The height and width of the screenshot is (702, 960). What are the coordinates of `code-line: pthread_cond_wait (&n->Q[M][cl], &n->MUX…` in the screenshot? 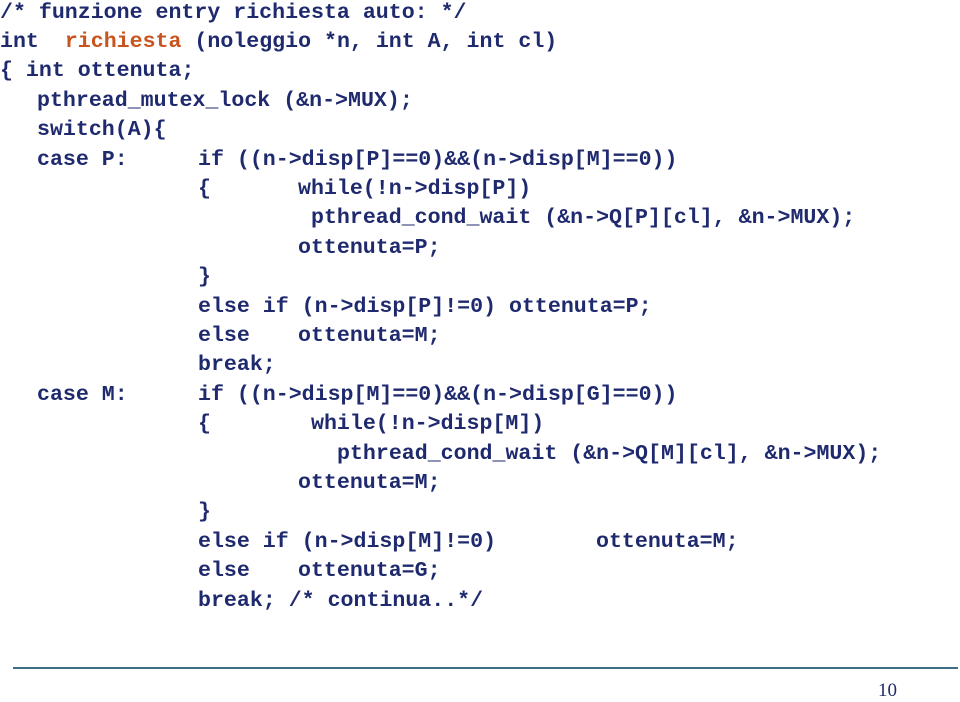 It's located at (609, 454).